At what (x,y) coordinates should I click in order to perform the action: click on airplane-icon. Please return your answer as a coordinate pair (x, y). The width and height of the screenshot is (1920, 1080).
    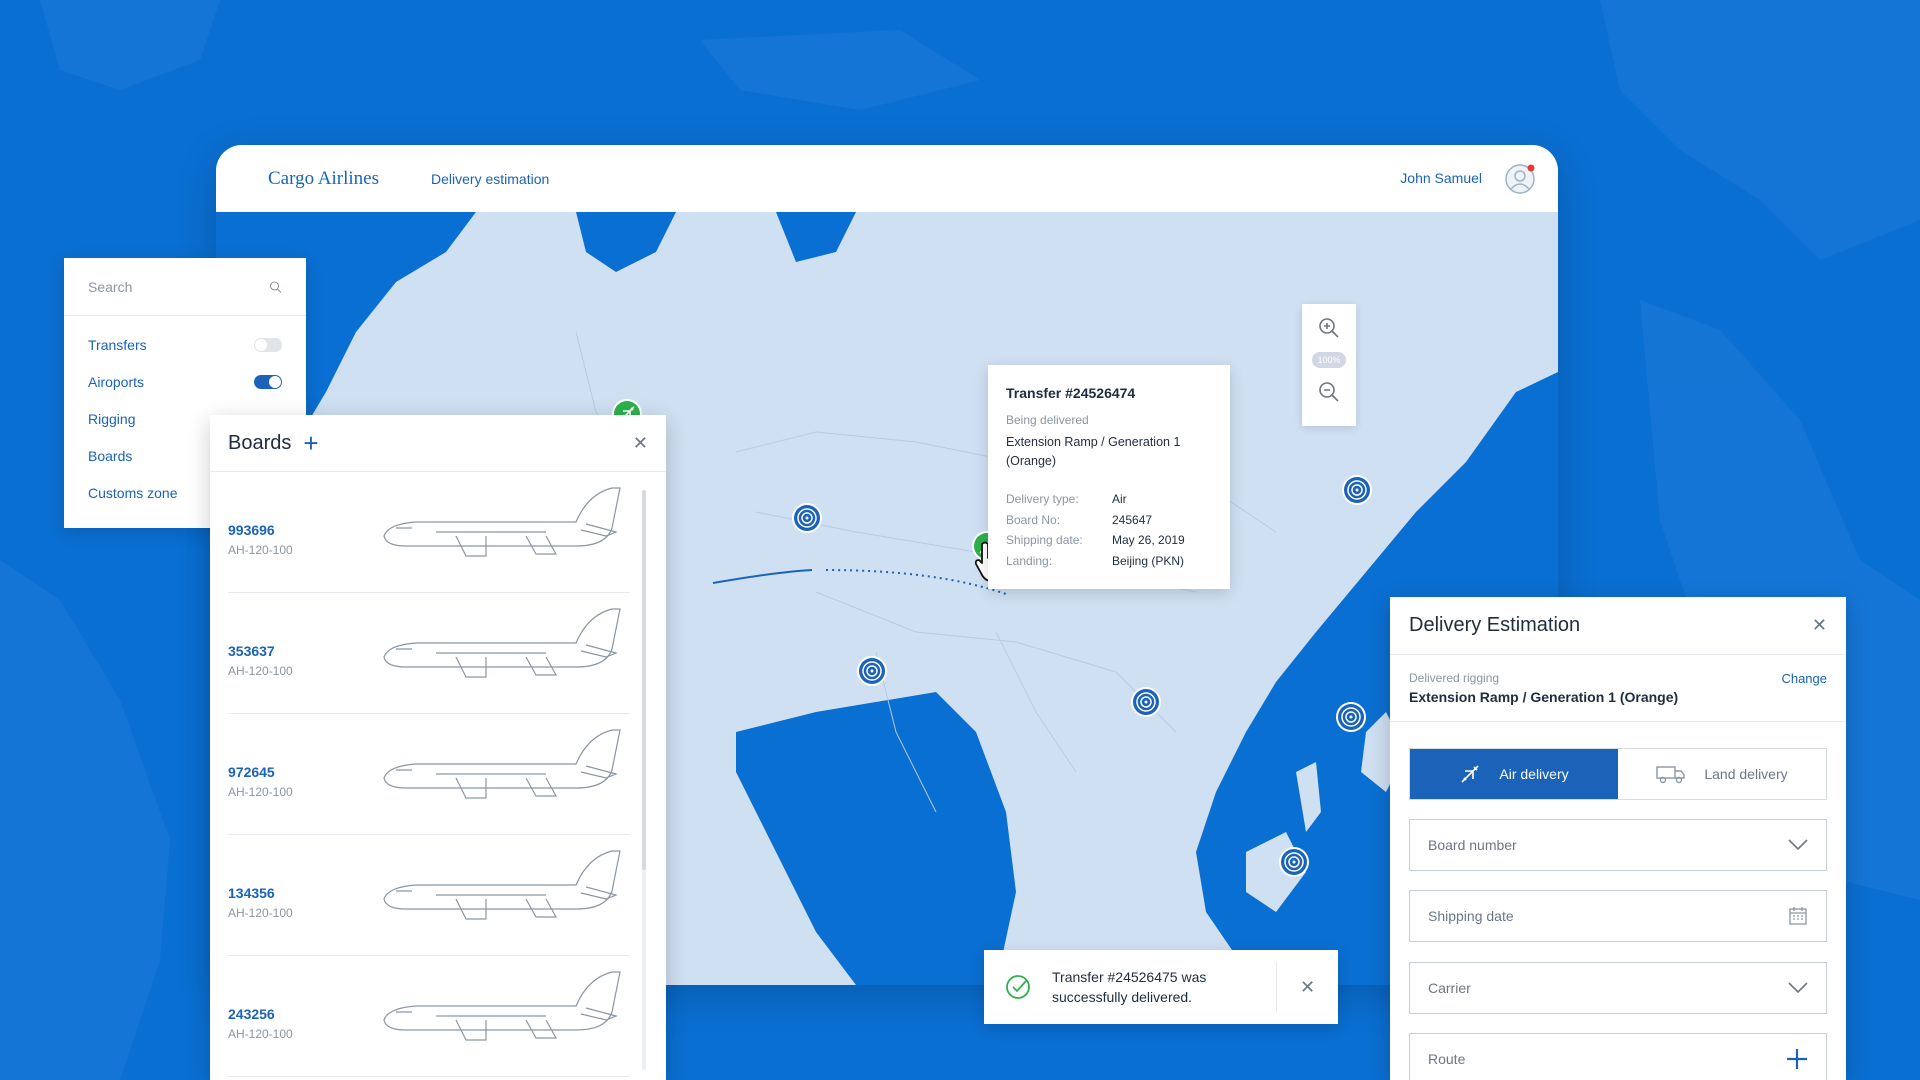
    Looking at the image, I should click on (1470, 774).